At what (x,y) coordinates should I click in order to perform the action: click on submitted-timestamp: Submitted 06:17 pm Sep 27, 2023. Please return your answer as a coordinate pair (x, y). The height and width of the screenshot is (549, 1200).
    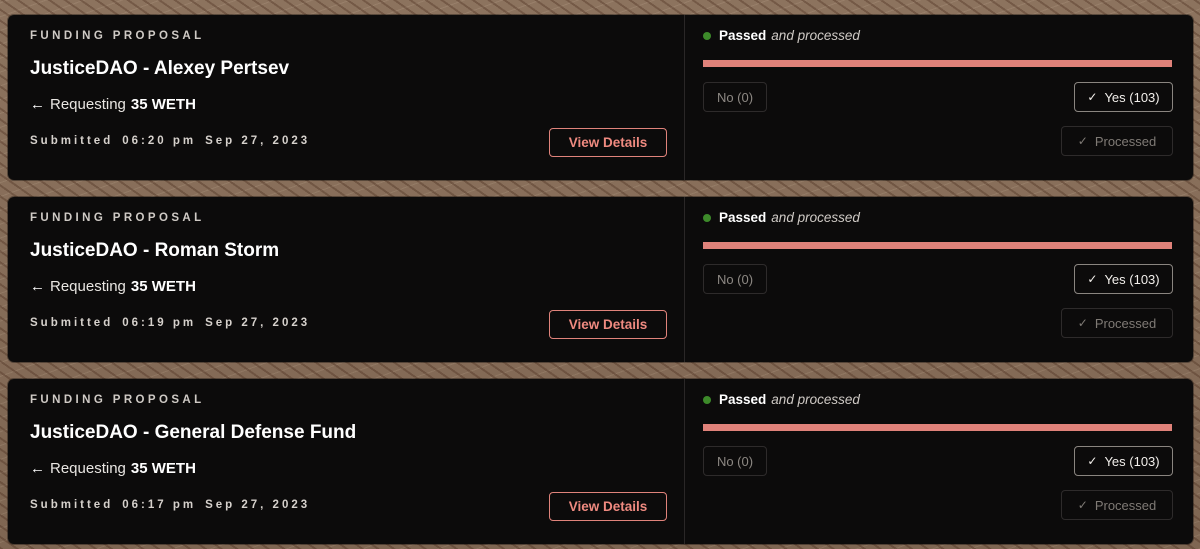
    Looking at the image, I should click on (174, 505).